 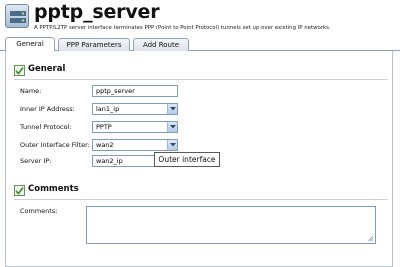 What do you see at coordinates (135, 109) in the screenshot?
I see `inner-ip-select: lan1_ip` at bounding box center [135, 109].